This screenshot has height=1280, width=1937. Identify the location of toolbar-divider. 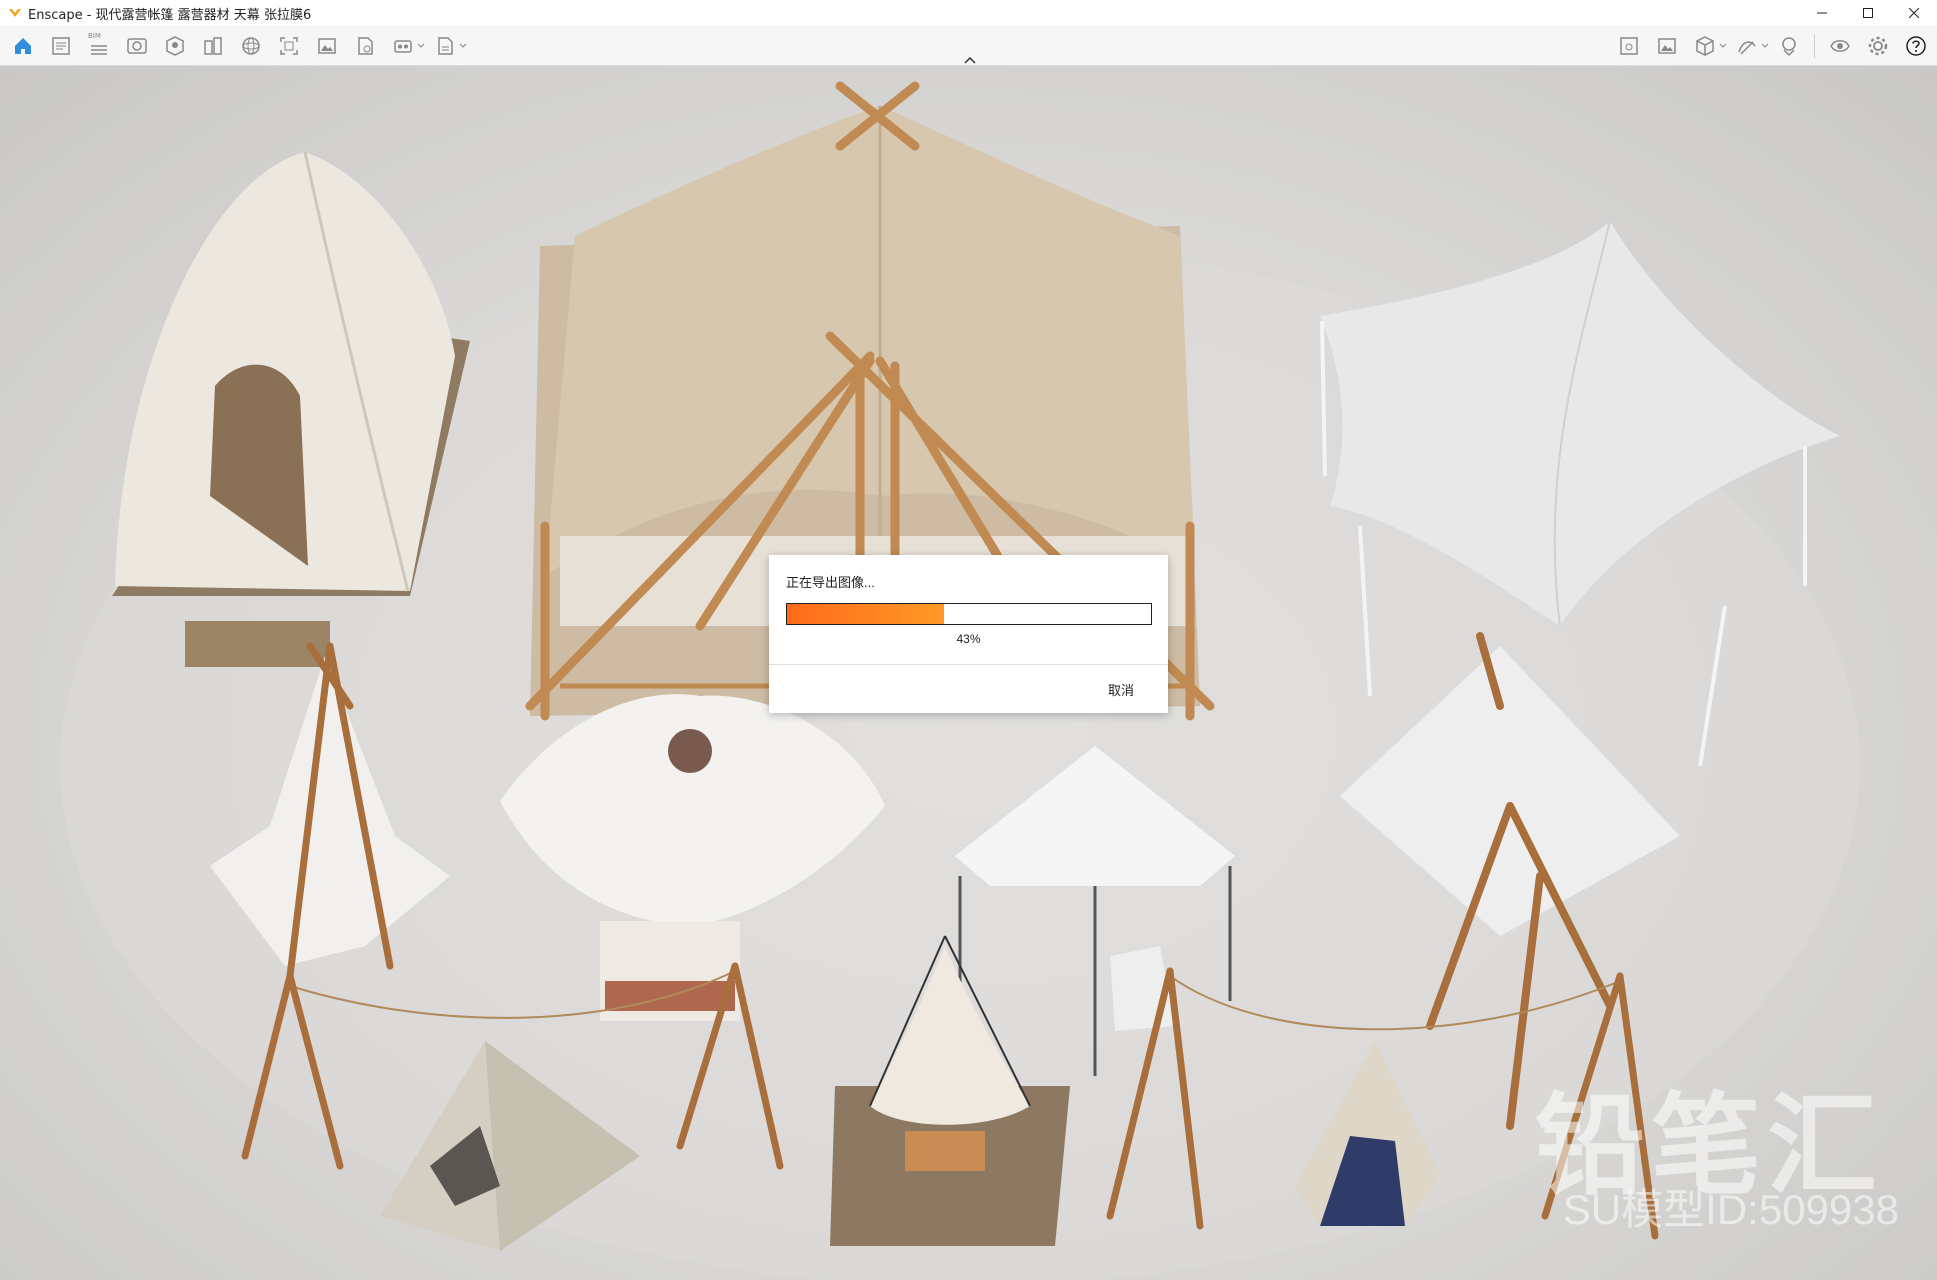
(1814, 46).